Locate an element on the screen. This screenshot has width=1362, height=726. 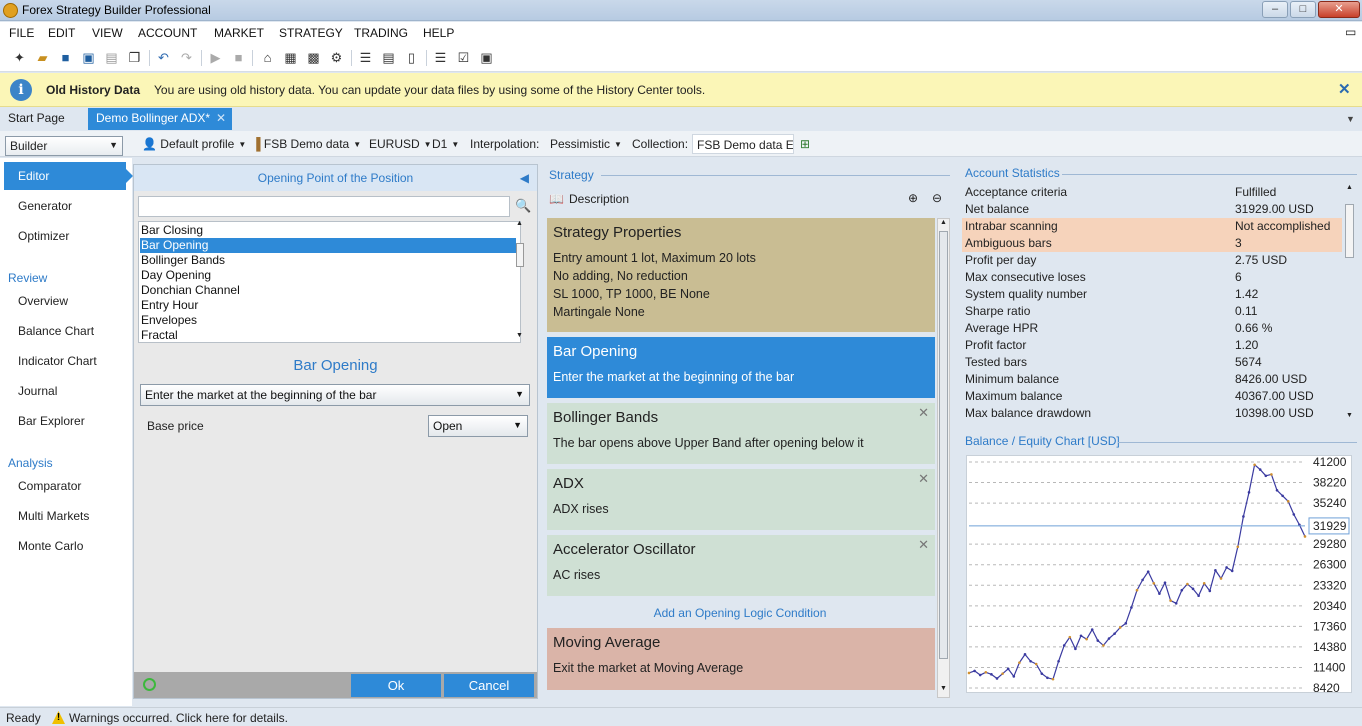
save-as-icon: ▣ is located at coordinates (88, 57).